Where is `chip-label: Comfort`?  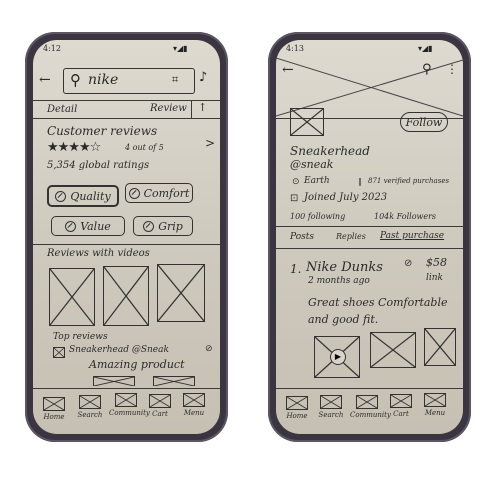
chip-label: Comfort is located at coordinates (166, 193).